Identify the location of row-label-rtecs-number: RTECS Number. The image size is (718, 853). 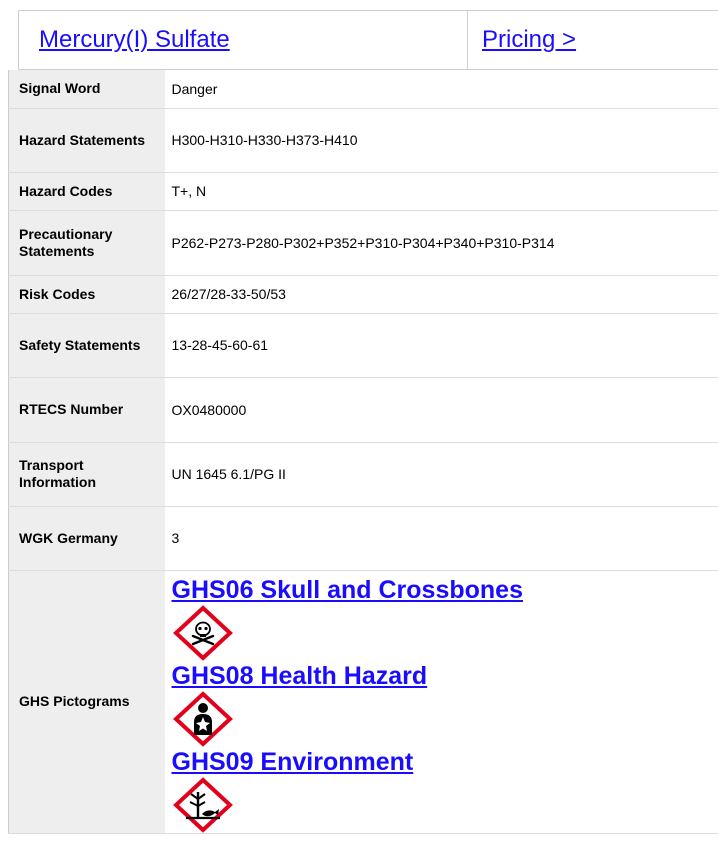
(86, 410).